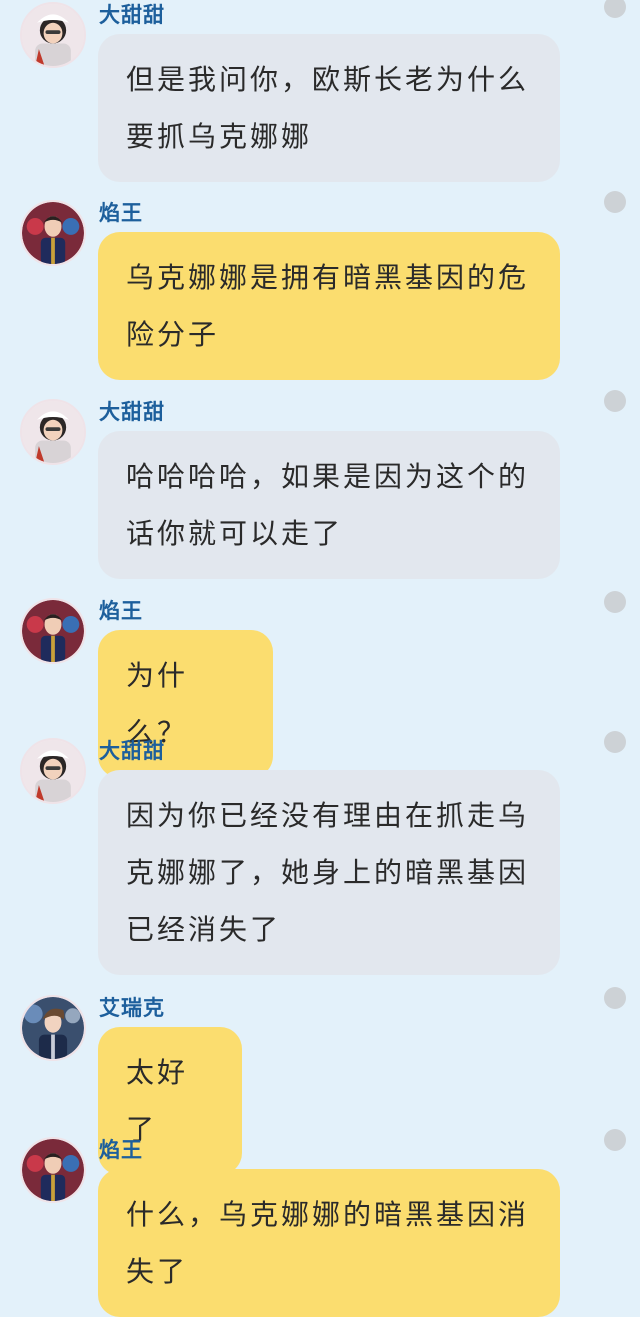  What do you see at coordinates (329, 872) in the screenshot?
I see `message-bubble: 因为你已经没有理由在抓走乌 克娜娜了，她身上的暗黑基因 已经消失了` at bounding box center [329, 872].